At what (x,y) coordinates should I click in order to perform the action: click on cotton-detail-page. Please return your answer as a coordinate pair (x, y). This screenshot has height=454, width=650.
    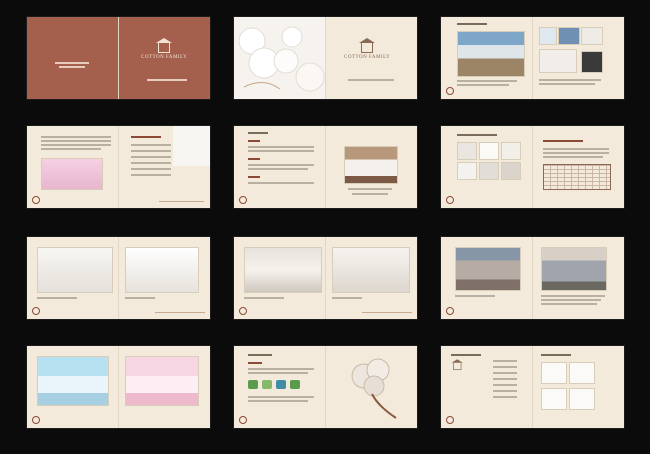
    Looking at the image, I should click on (578, 58).